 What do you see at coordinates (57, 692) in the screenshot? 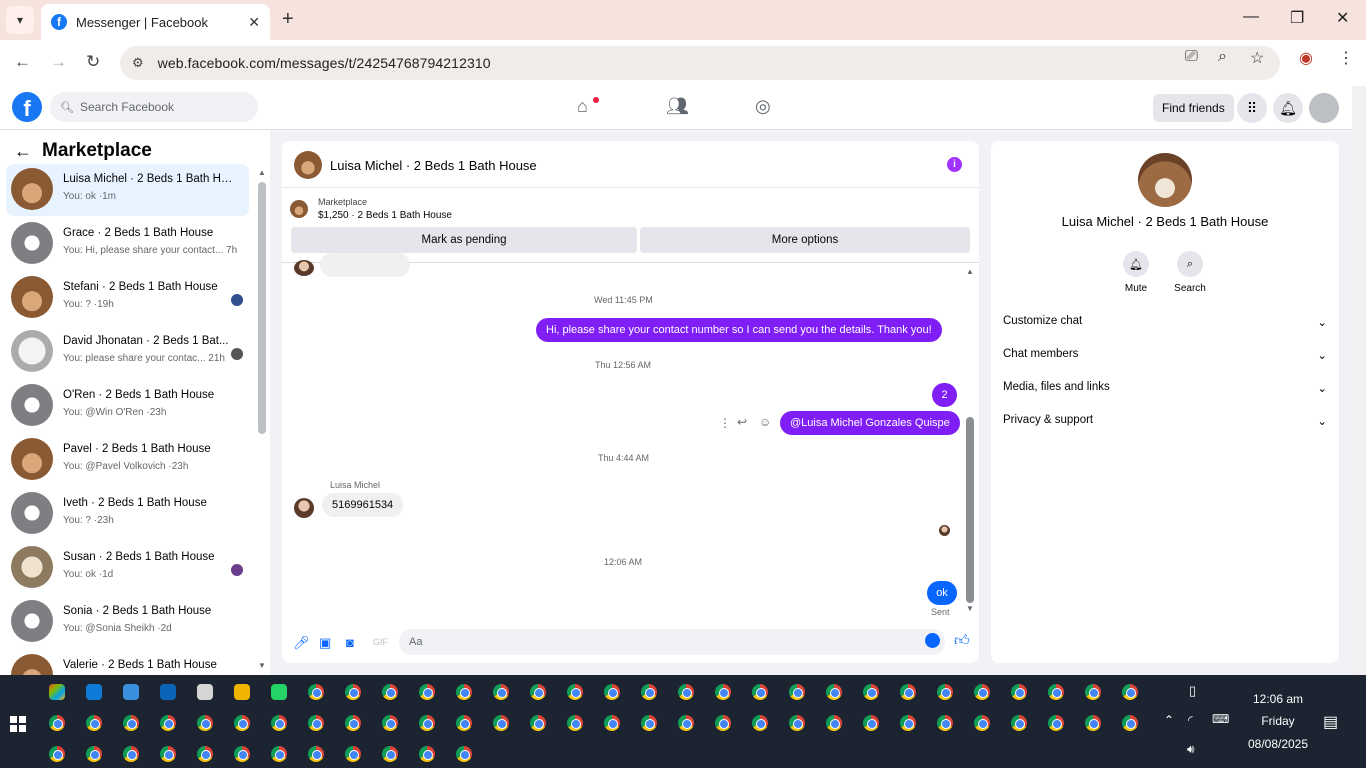
I see `copilot-icon` at bounding box center [57, 692].